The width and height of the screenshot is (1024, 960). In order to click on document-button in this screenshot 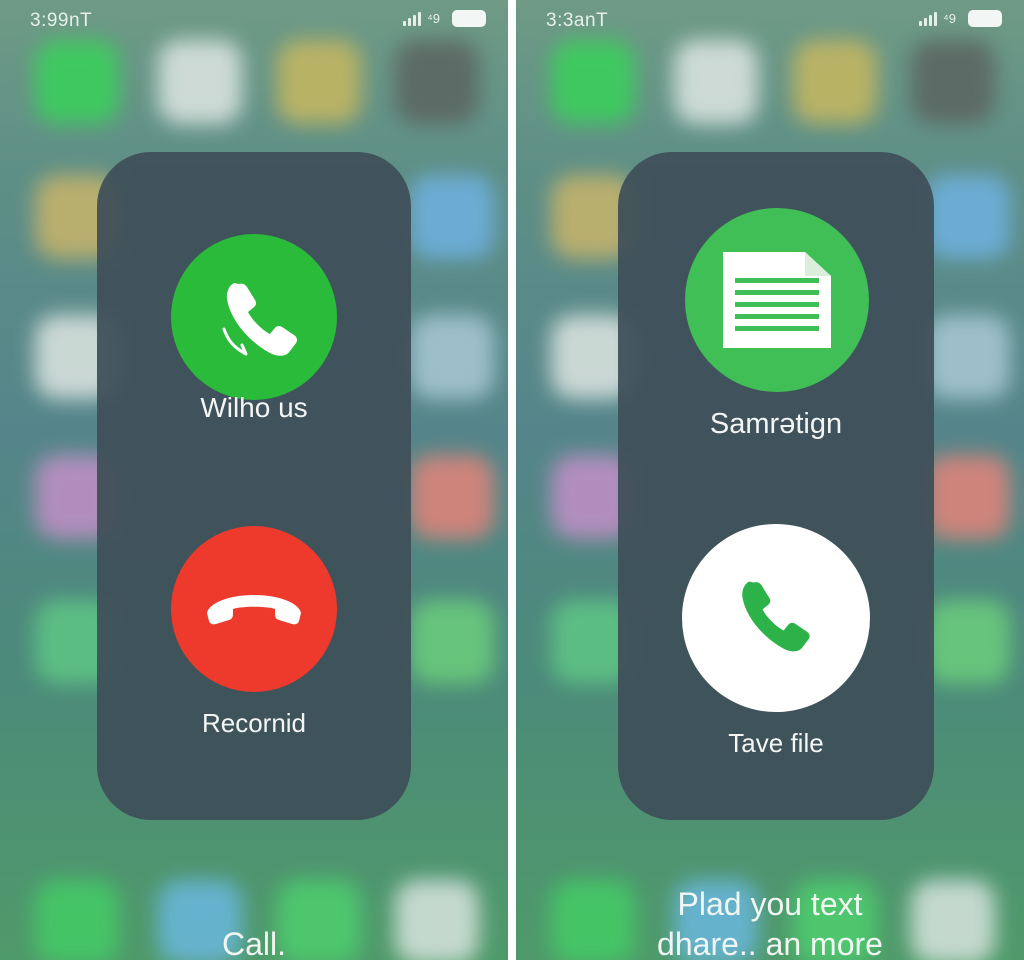, I will do `click(777, 300)`.